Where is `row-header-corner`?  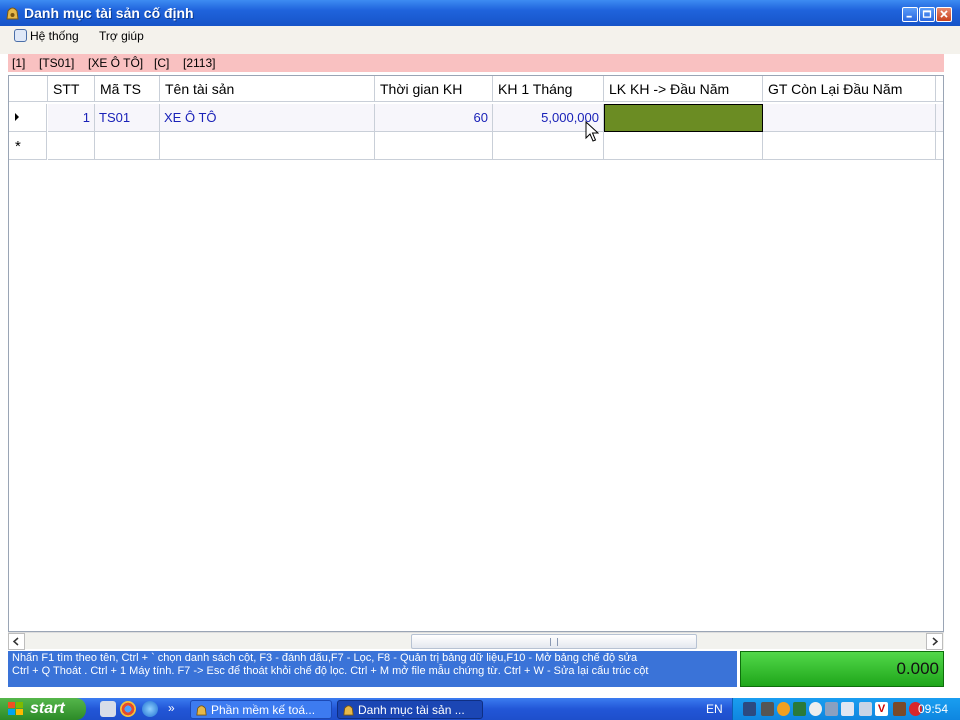 row-header-corner is located at coordinates (28, 89).